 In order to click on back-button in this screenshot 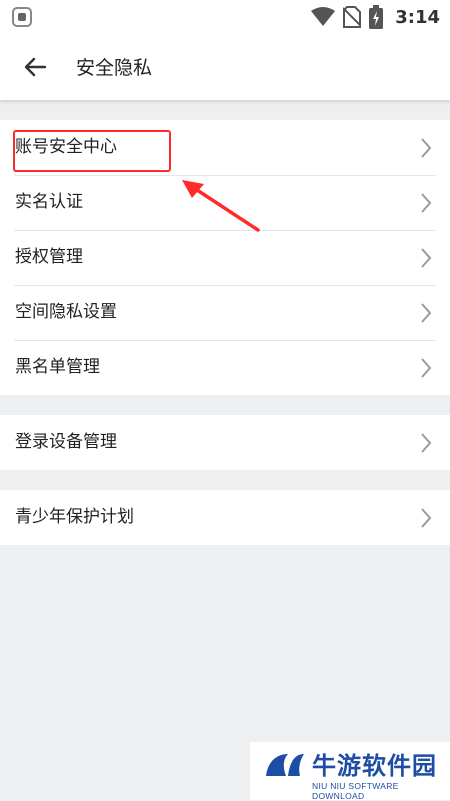, I will do `click(35, 67)`.